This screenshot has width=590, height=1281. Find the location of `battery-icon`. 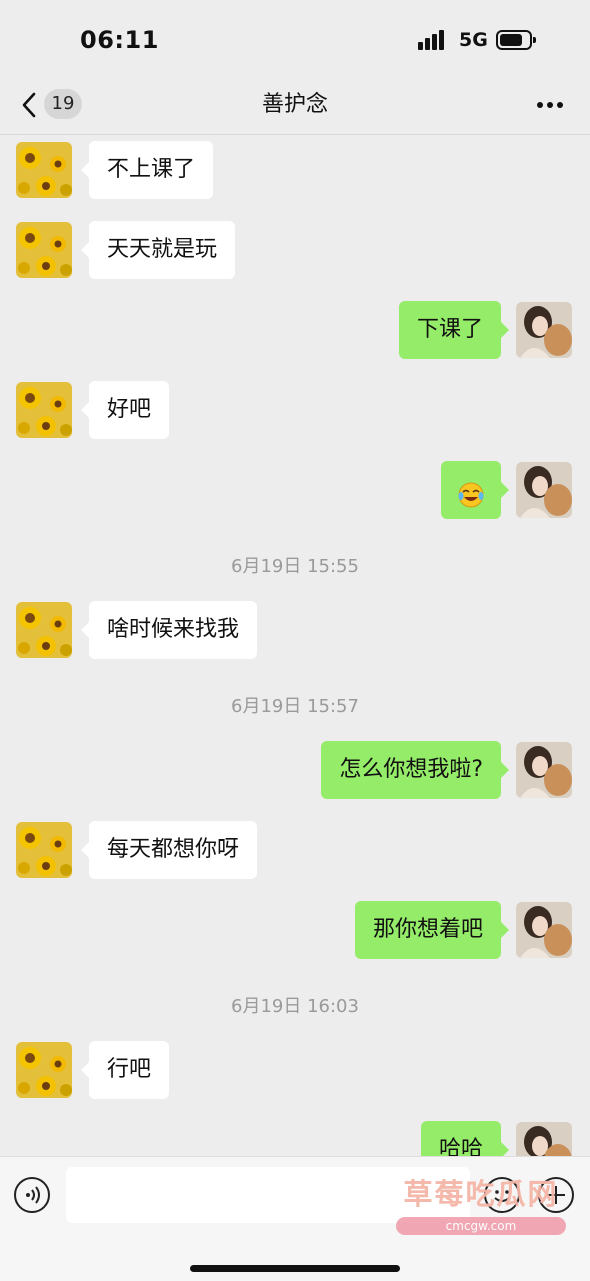

battery-icon is located at coordinates (516, 40).